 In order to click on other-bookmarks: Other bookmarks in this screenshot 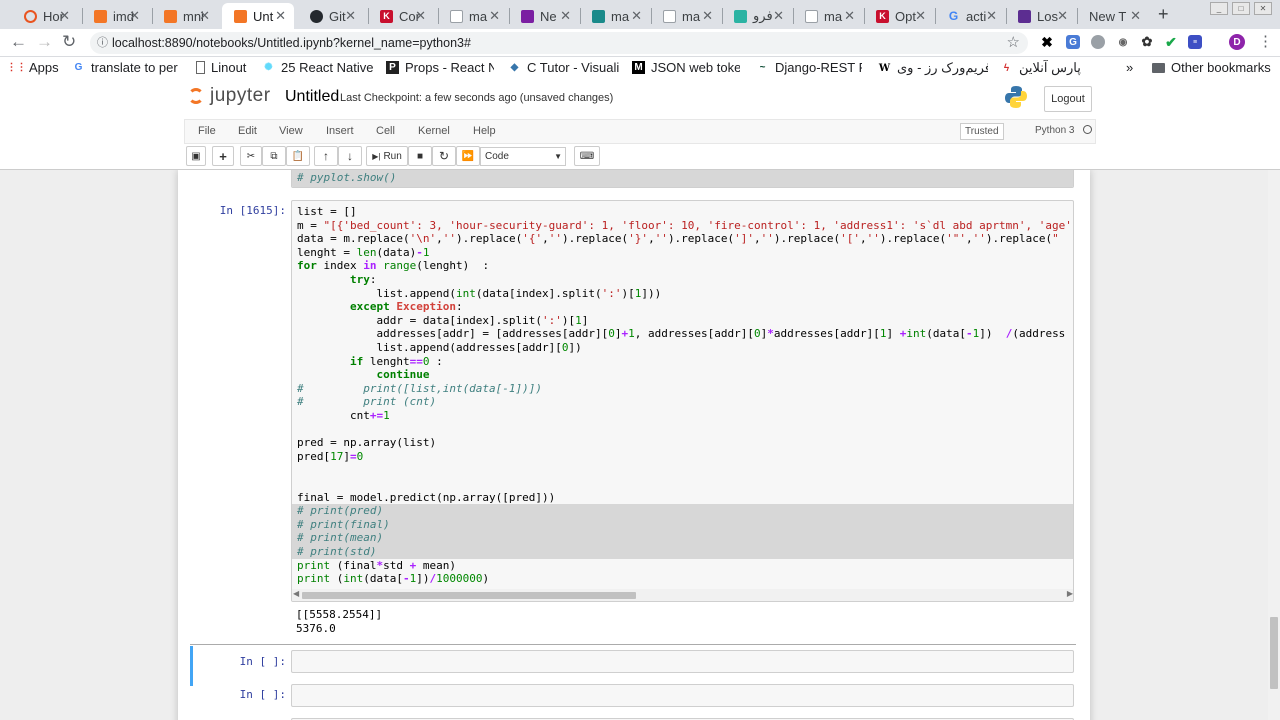, I will do `click(1211, 67)`.